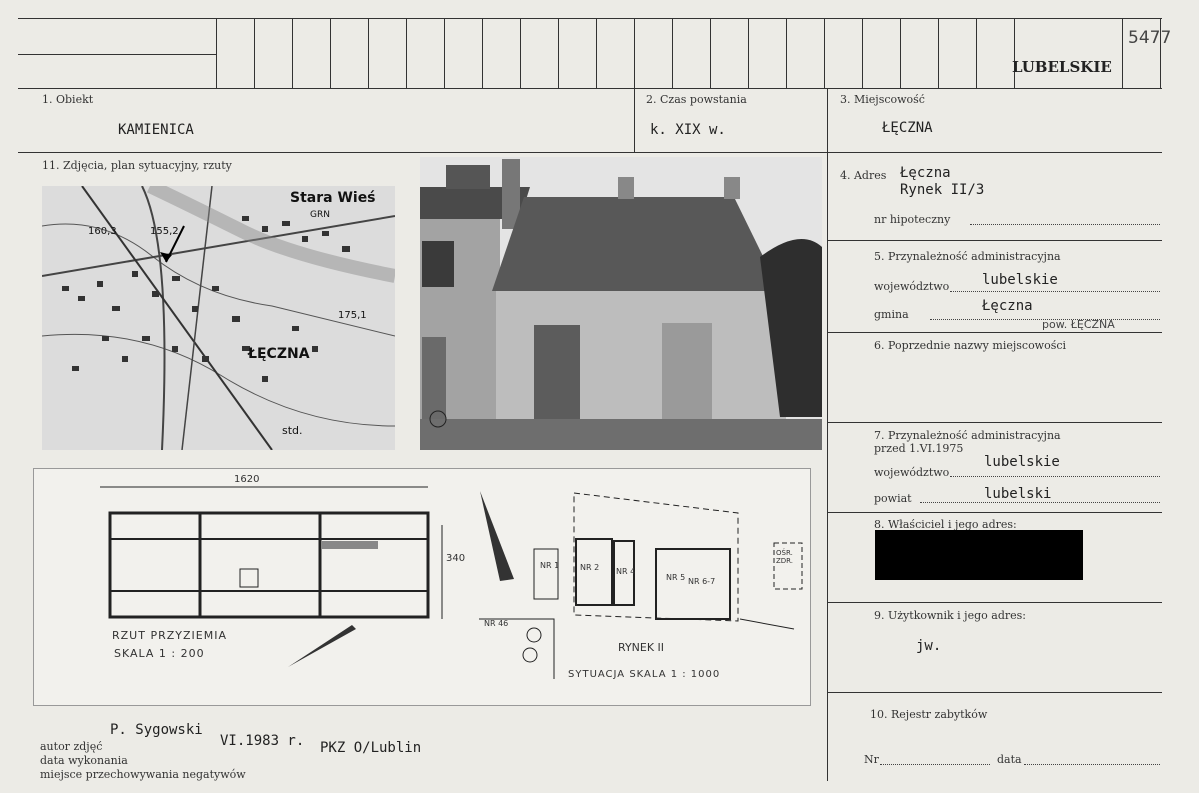  What do you see at coordinates (995, 692) in the screenshot?
I see `row9-bottom-line` at bounding box center [995, 692].